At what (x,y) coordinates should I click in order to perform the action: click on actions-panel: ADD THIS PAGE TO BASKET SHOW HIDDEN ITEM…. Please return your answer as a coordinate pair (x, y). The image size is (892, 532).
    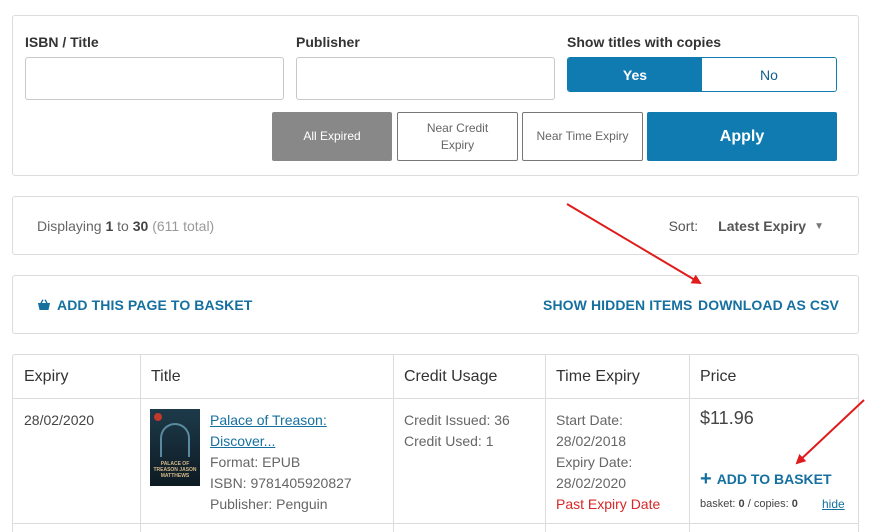
    Looking at the image, I should click on (435, 304).